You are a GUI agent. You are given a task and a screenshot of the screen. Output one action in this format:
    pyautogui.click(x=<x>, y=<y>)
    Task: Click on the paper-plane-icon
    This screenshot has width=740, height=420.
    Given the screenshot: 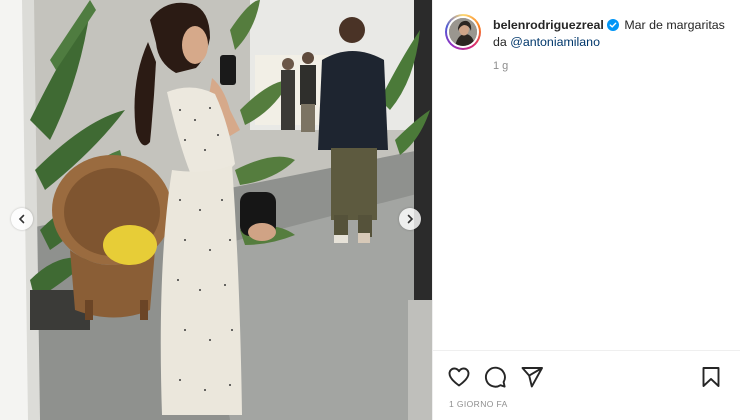 What is the action you would take?
    pyautogui.click(x=532, y=377)
    